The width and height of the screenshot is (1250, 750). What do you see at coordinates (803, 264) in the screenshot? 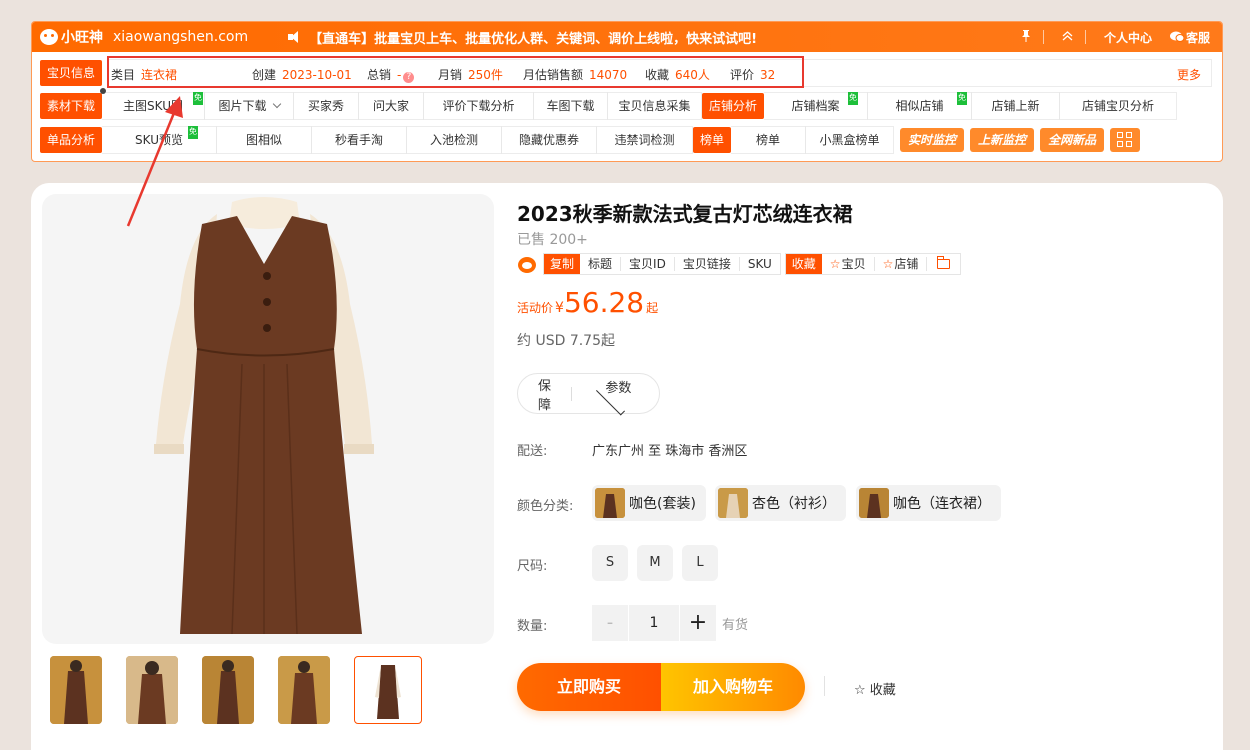
I see `collect-label: 收藏` at bounding box center [803, 264].